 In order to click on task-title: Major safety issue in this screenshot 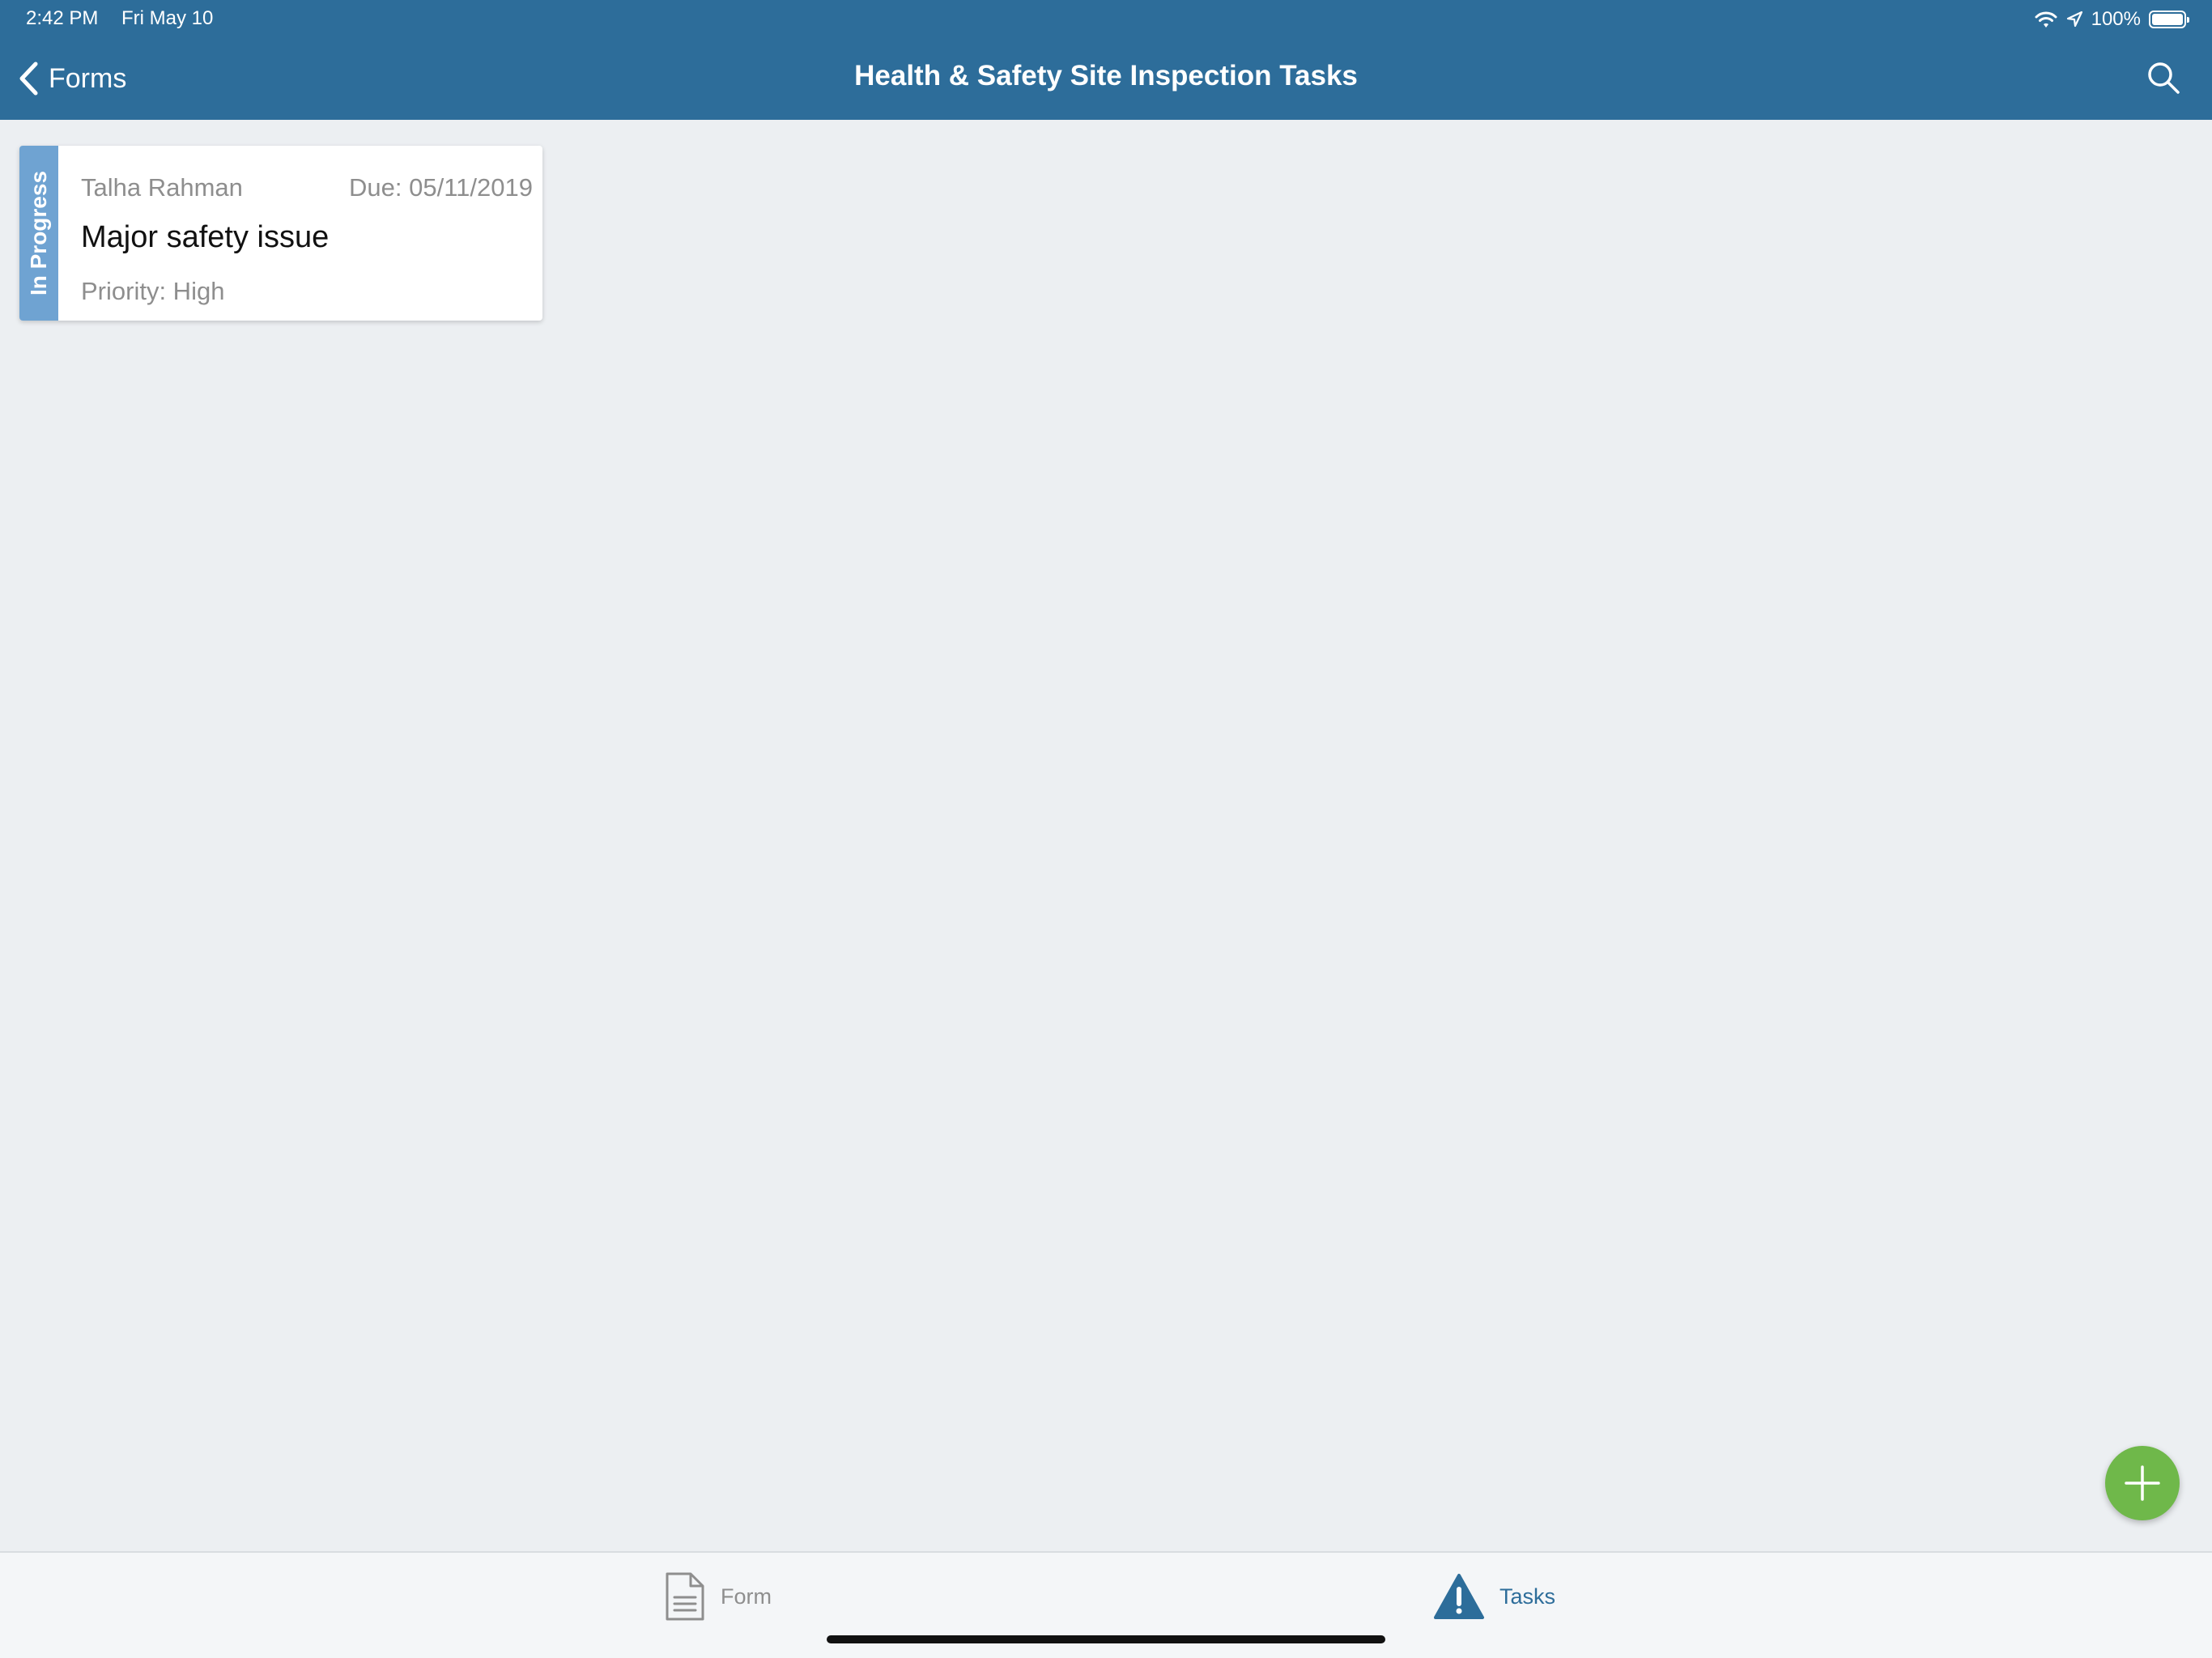, I will do `click(206, 237)`.